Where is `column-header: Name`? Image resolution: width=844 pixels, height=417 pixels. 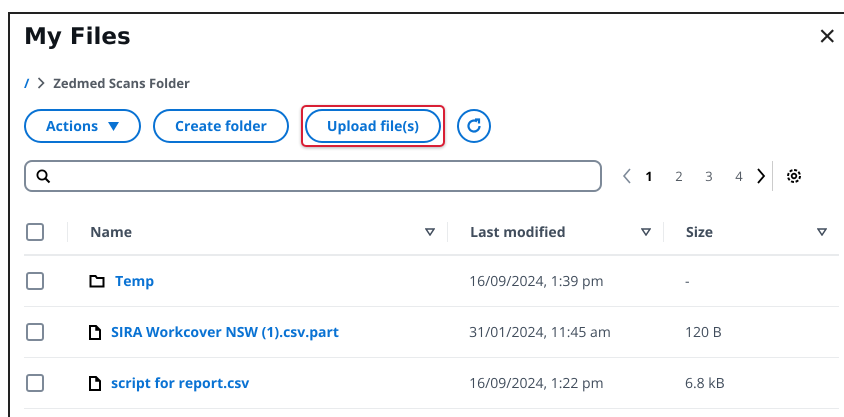 column-header: Name is located at coordinates (111, 232).